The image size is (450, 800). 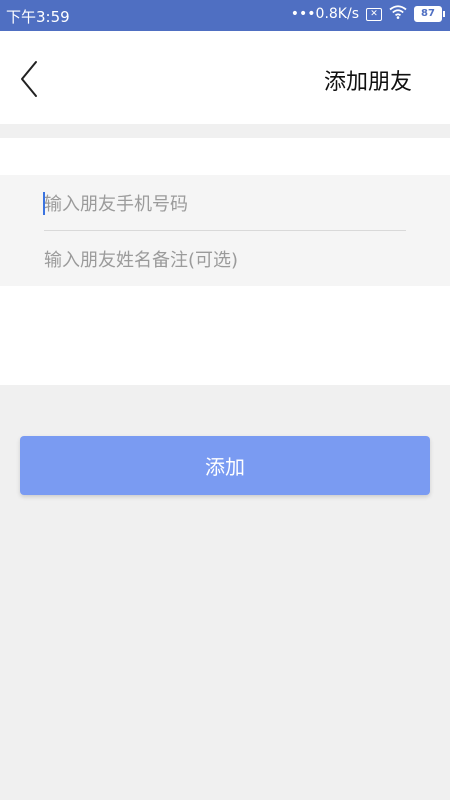 I want to click on form-top-spacer, so click(x=225, y=156).